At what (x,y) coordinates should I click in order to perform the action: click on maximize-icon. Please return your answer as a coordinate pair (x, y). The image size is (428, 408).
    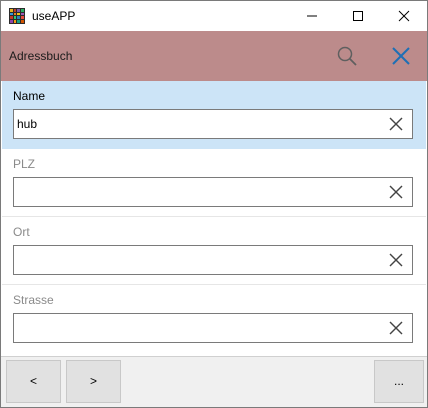
    Looking at the image, I should click on (358, 16).